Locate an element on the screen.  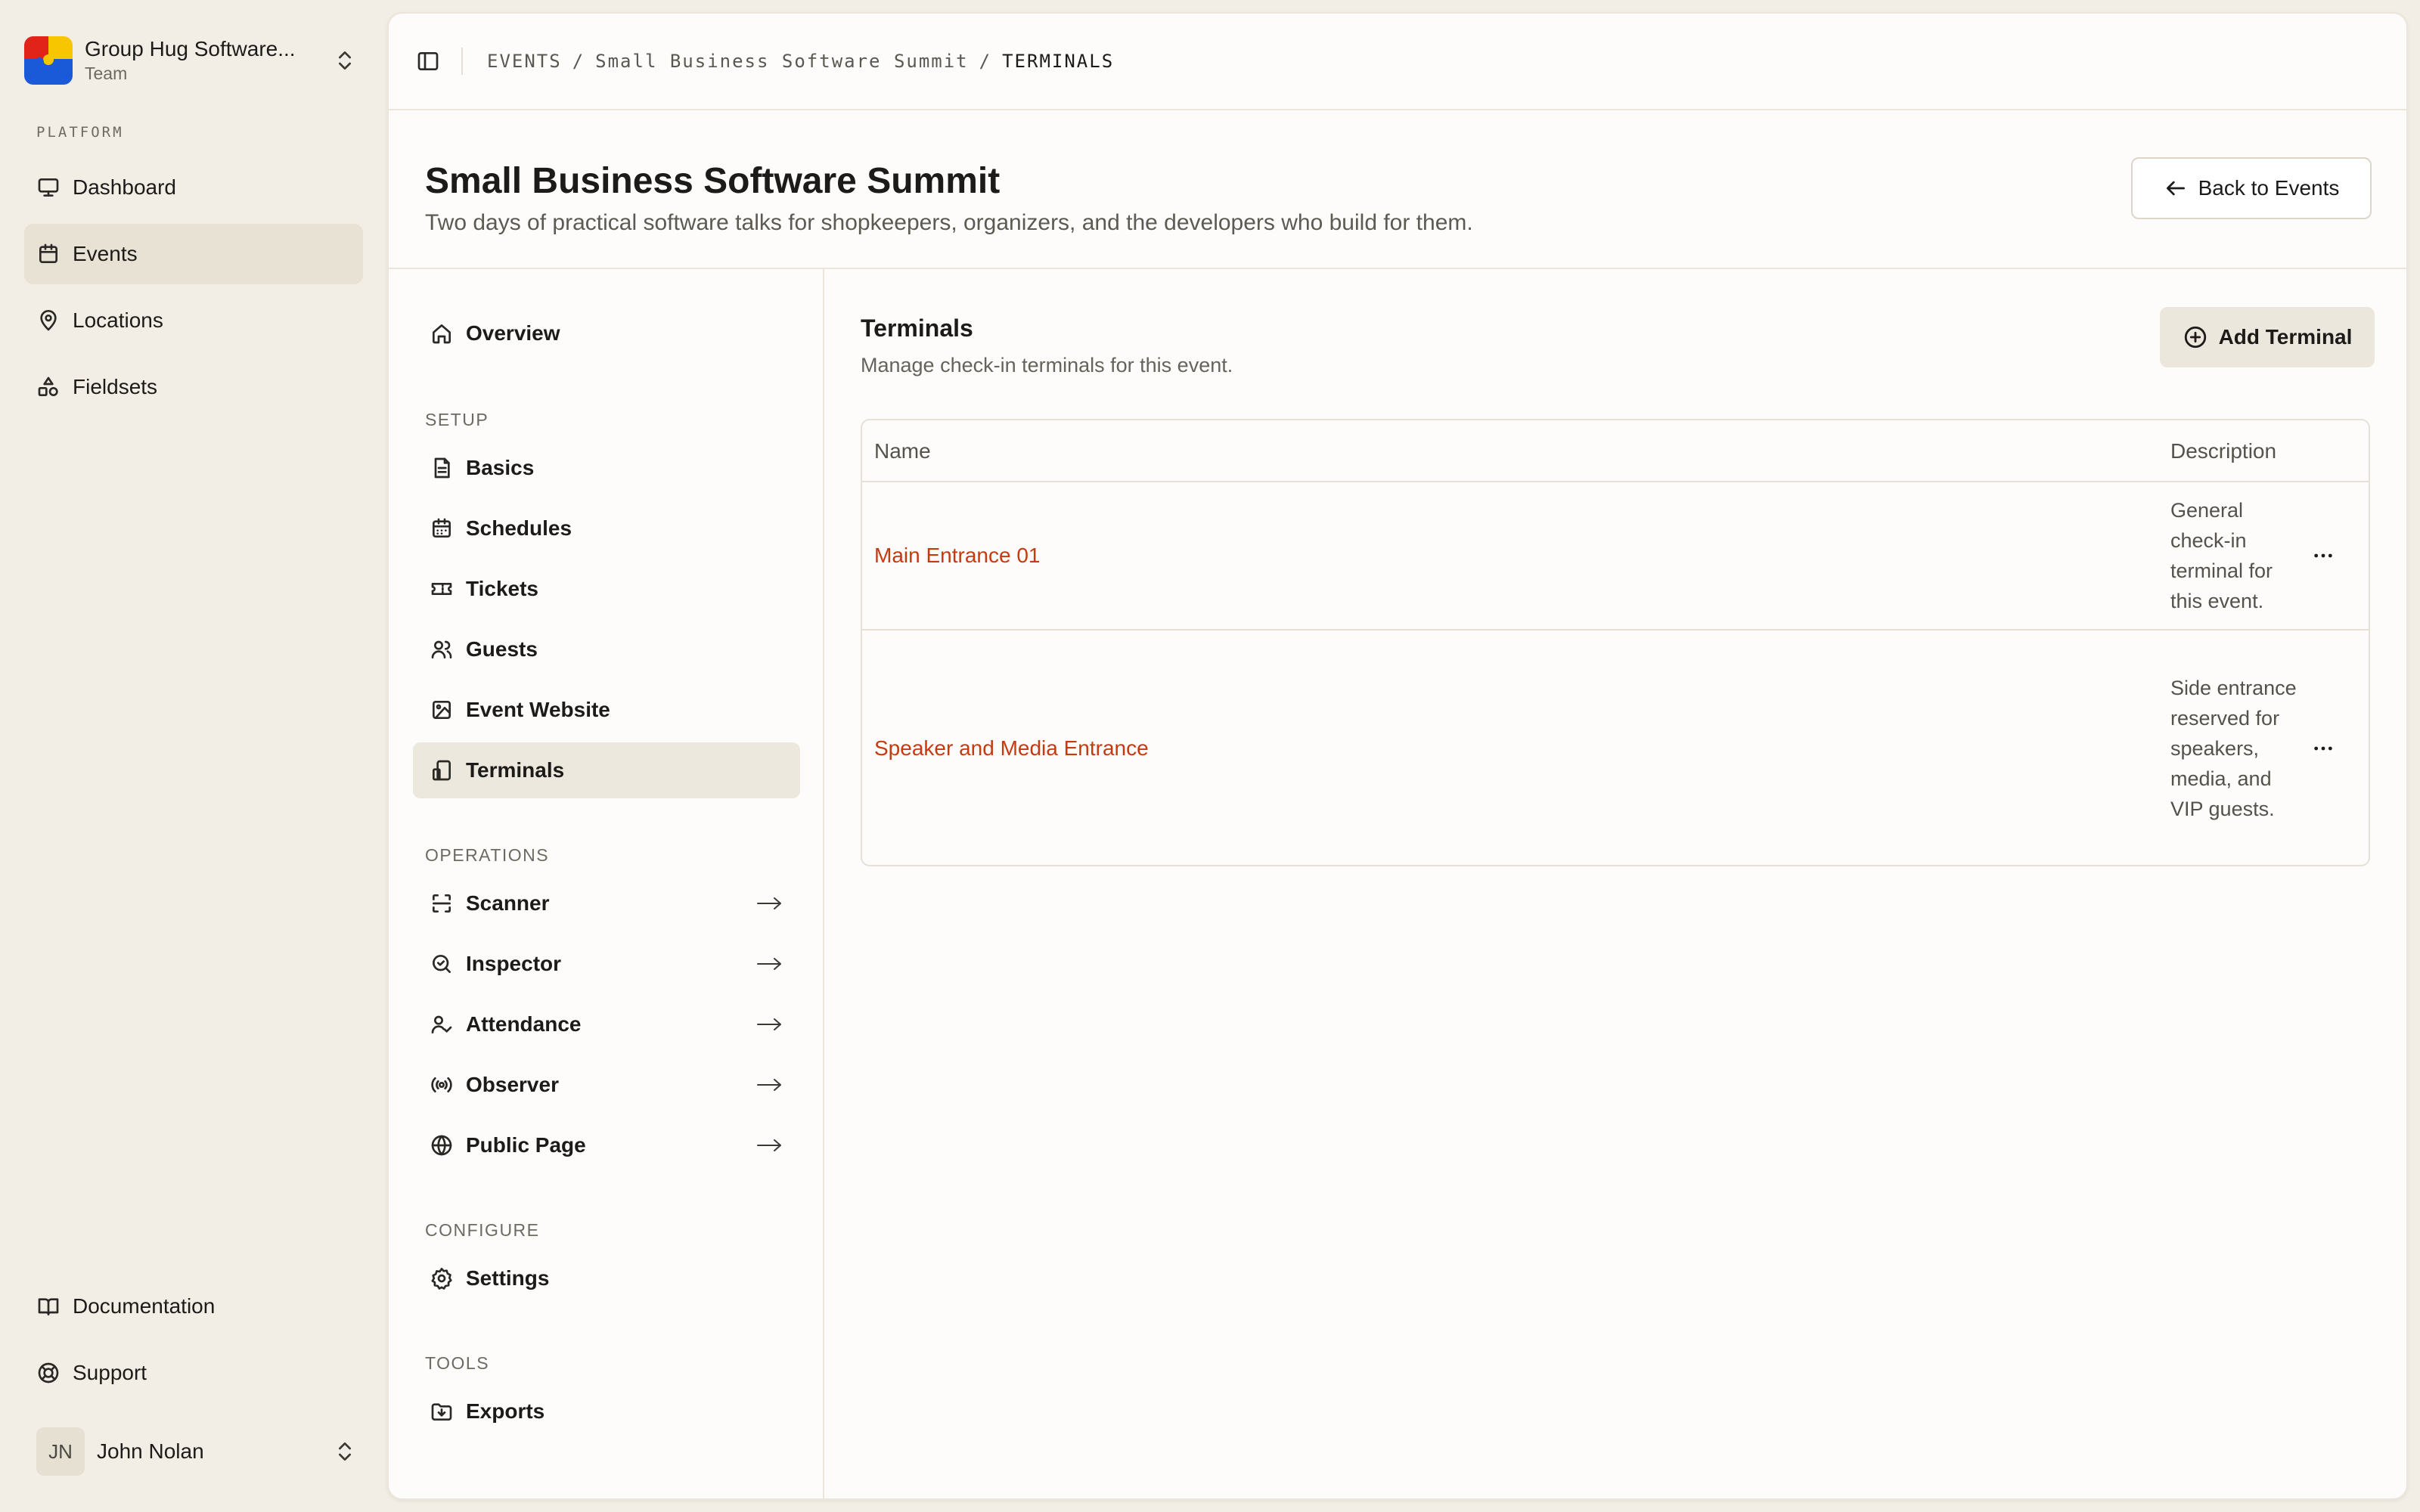
avatar: JN is located at coordinates (60, 1452).